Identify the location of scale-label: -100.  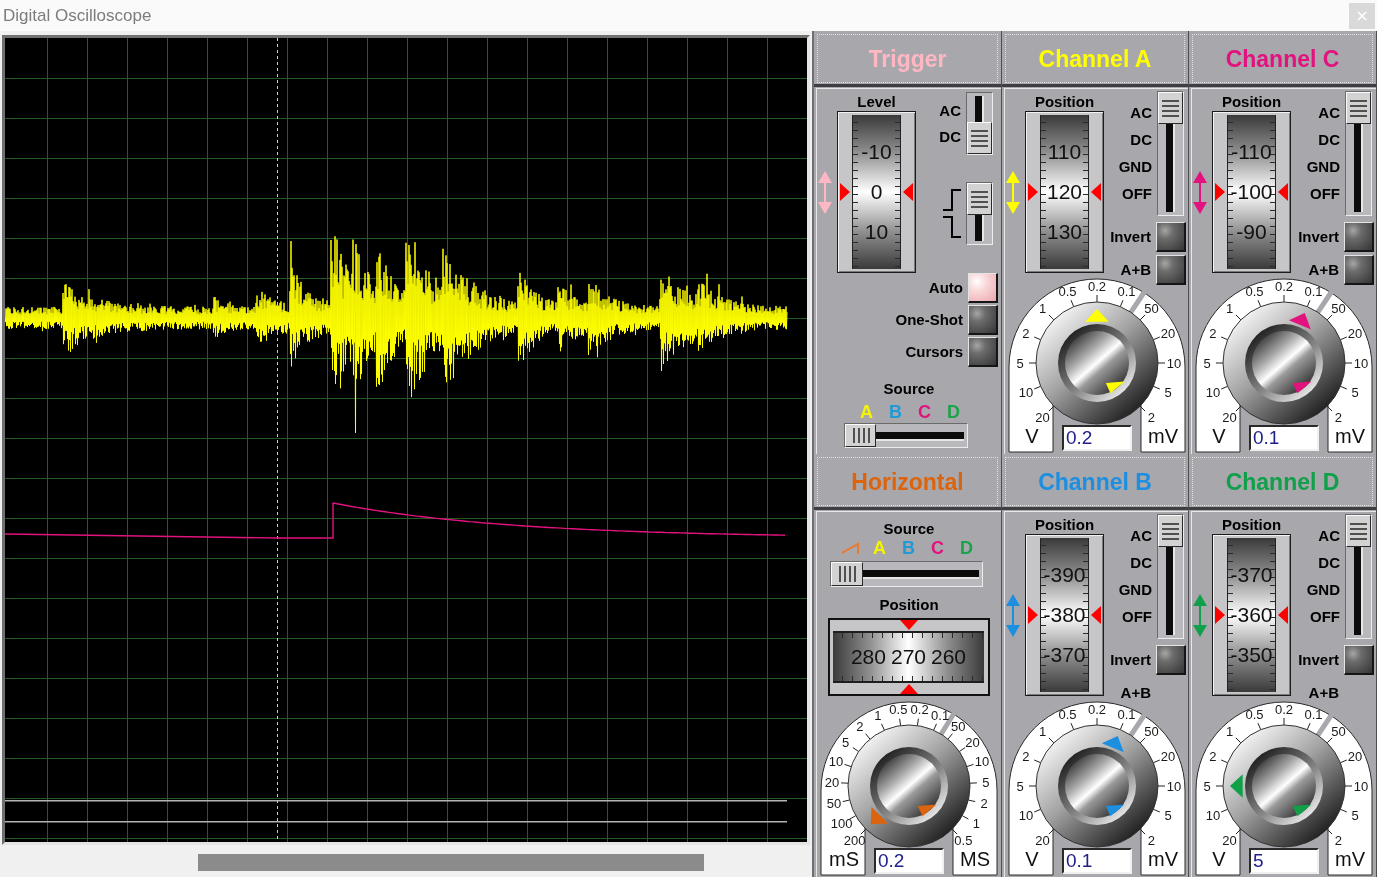
(1251, 192).